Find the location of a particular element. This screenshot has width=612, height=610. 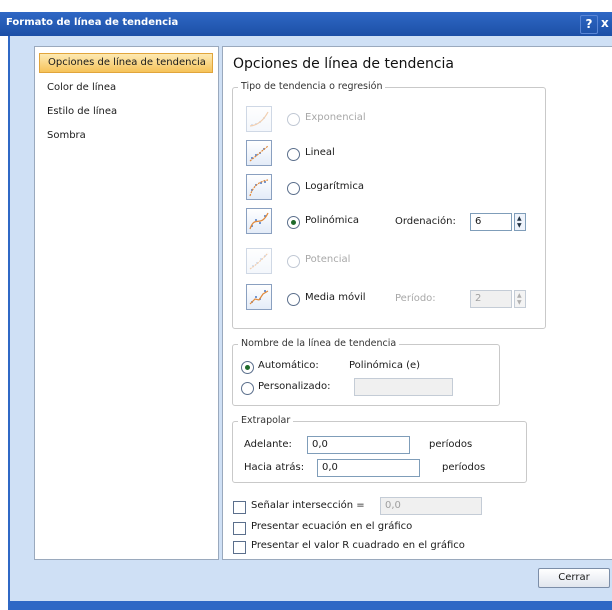

period-input: 2 is located at coordinates (491, 299).